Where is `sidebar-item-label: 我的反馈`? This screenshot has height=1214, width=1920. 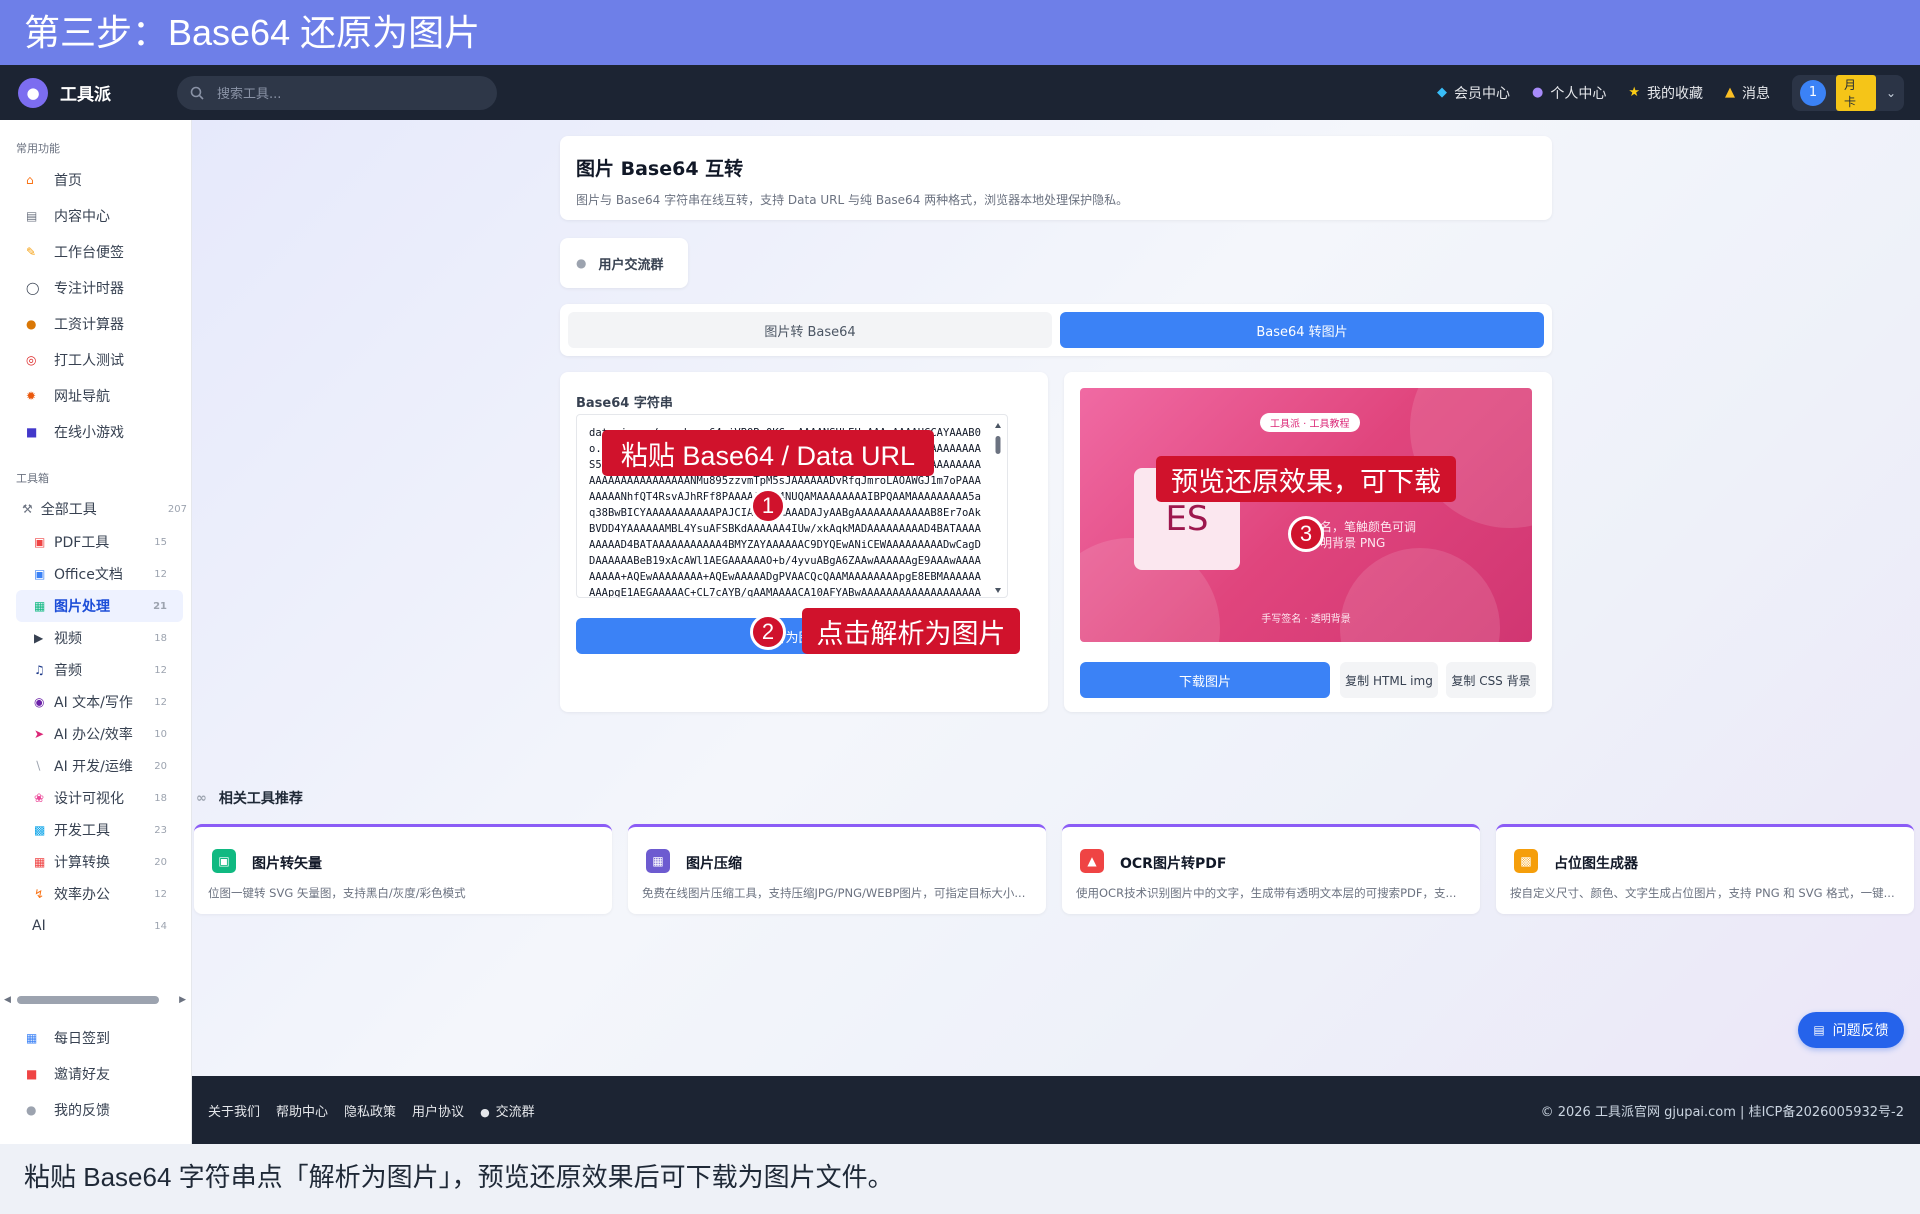
sidebar-item-label: 我的反馈 is located at coordinates (82, 1111).